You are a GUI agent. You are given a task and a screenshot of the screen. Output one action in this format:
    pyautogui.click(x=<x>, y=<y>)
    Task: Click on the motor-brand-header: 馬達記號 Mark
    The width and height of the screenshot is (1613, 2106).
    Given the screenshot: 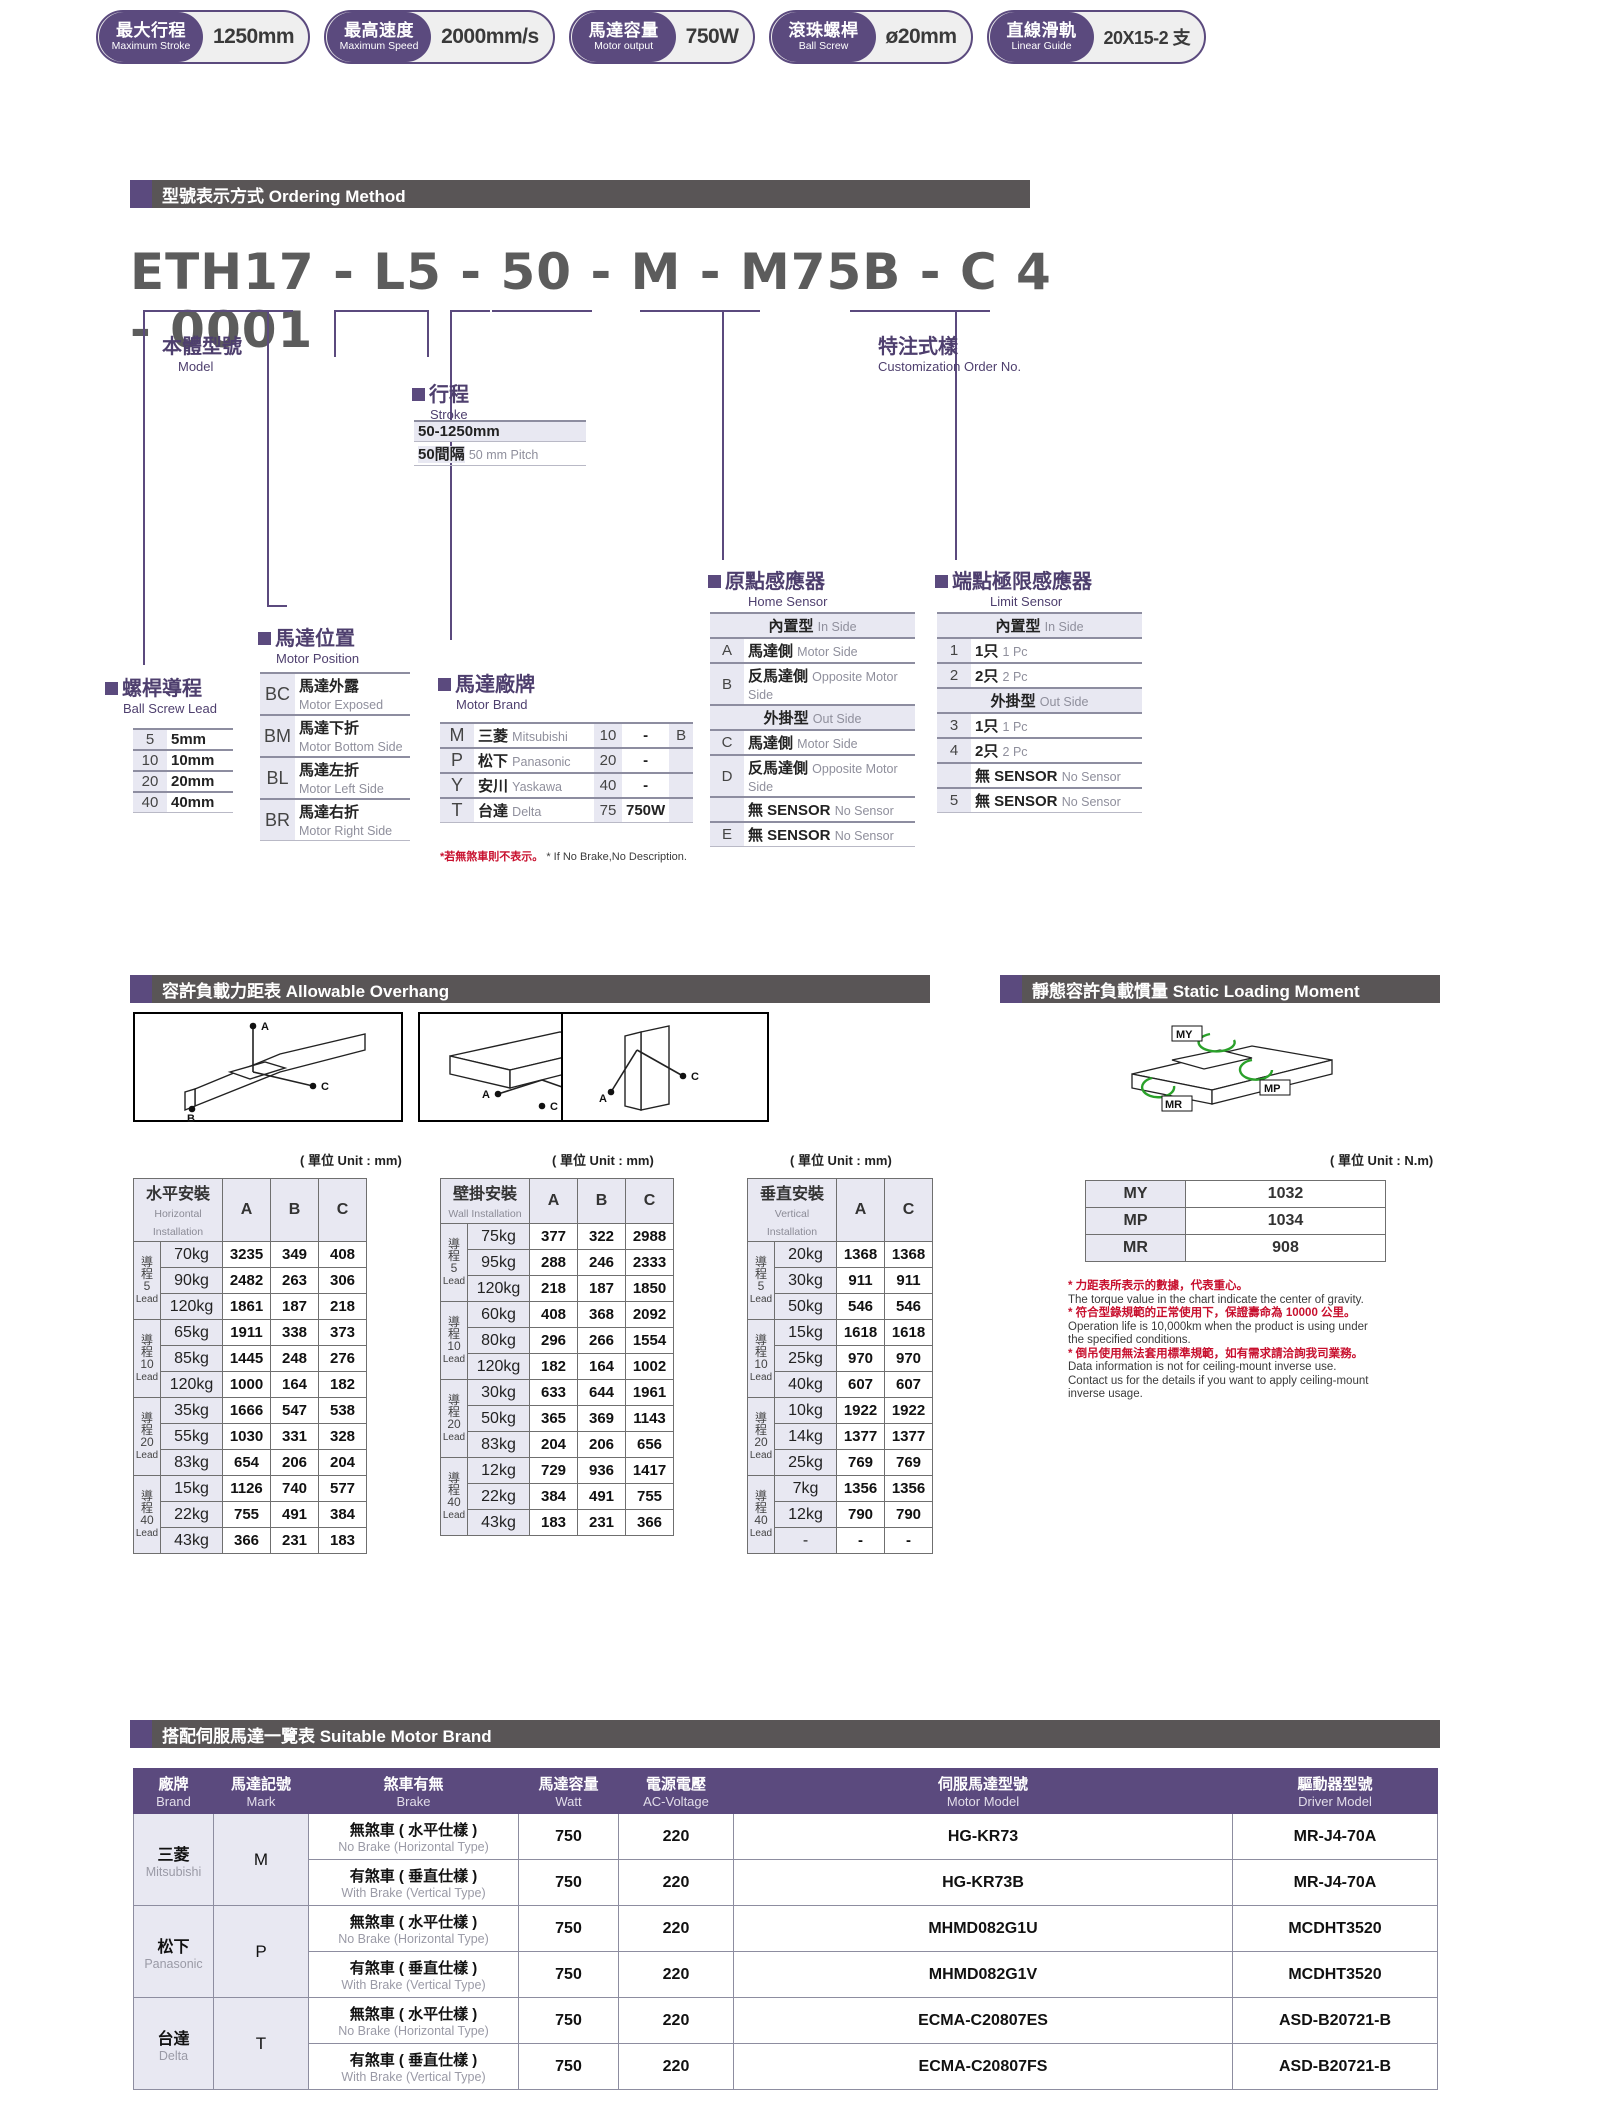 What is the action you would take?
    pyautogui.click(x=261, y=1791)
    